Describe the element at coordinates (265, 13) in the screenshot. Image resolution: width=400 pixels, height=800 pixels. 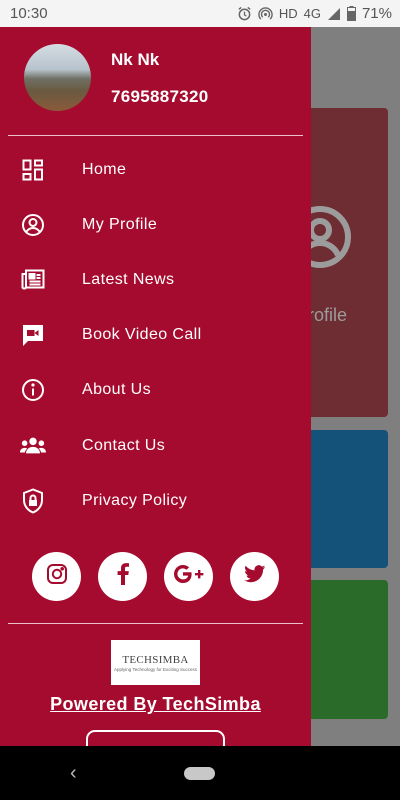
I see `hotspot-icon` at that location.